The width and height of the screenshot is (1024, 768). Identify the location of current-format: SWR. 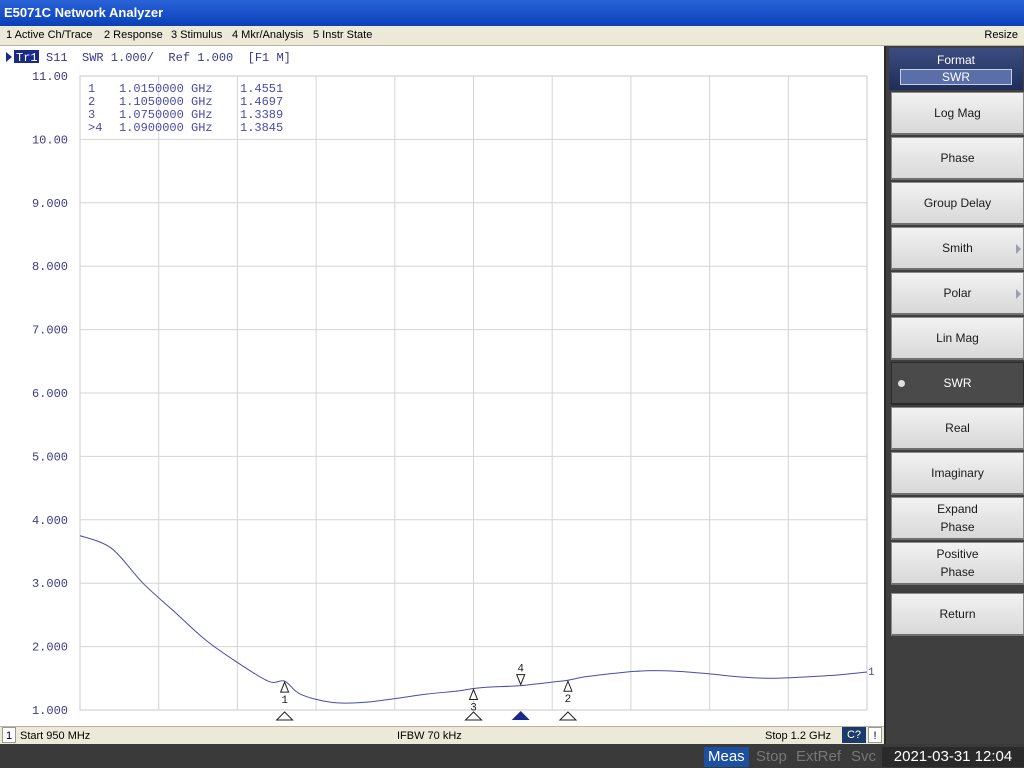
(956, 77).